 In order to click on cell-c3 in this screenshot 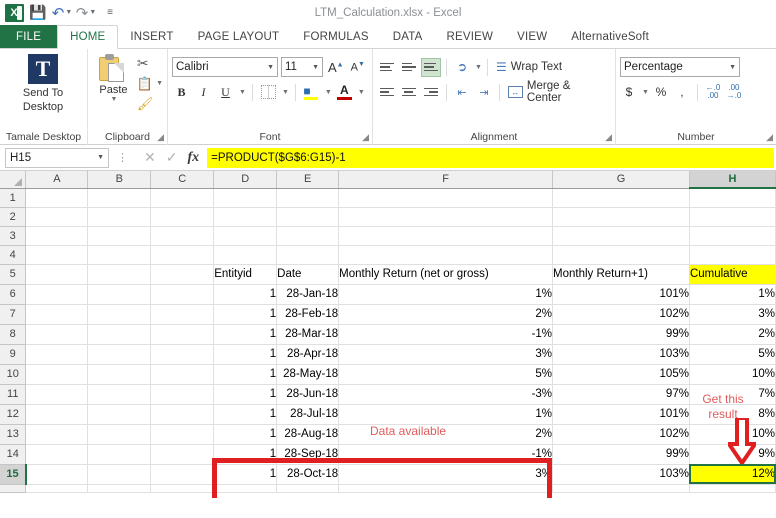, I will do `click(182, 236)`.